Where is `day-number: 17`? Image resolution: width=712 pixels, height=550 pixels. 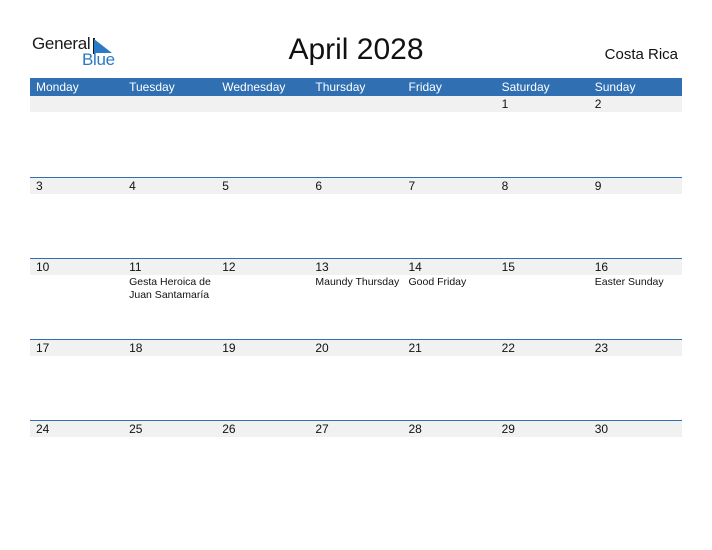 day-number: 17 is located at coordinates (43, 348).